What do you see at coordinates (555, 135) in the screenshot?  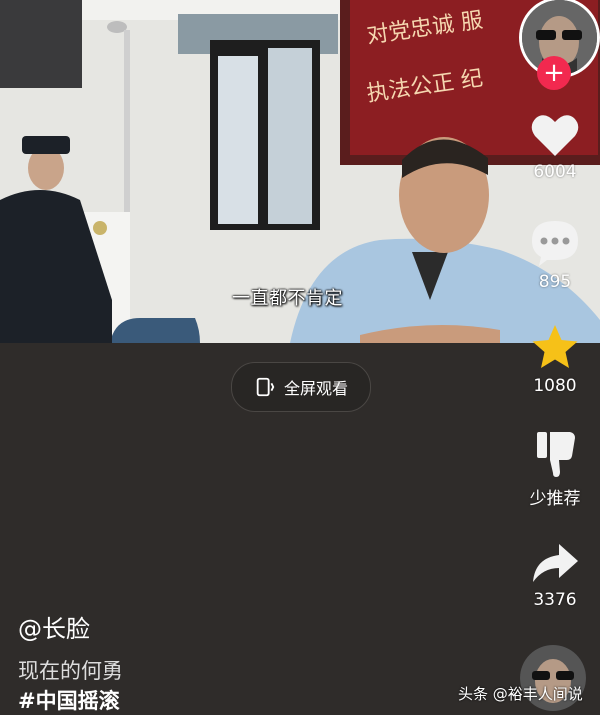 I see `heart-icon` at bounding box center [555, 135].